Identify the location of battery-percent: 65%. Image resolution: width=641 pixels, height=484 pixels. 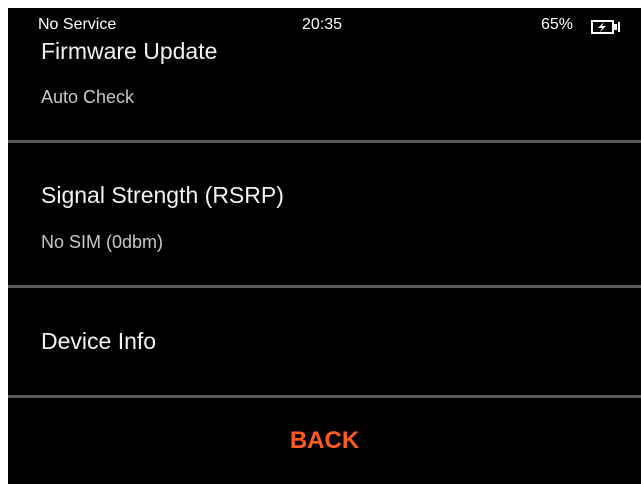
(557, 24).